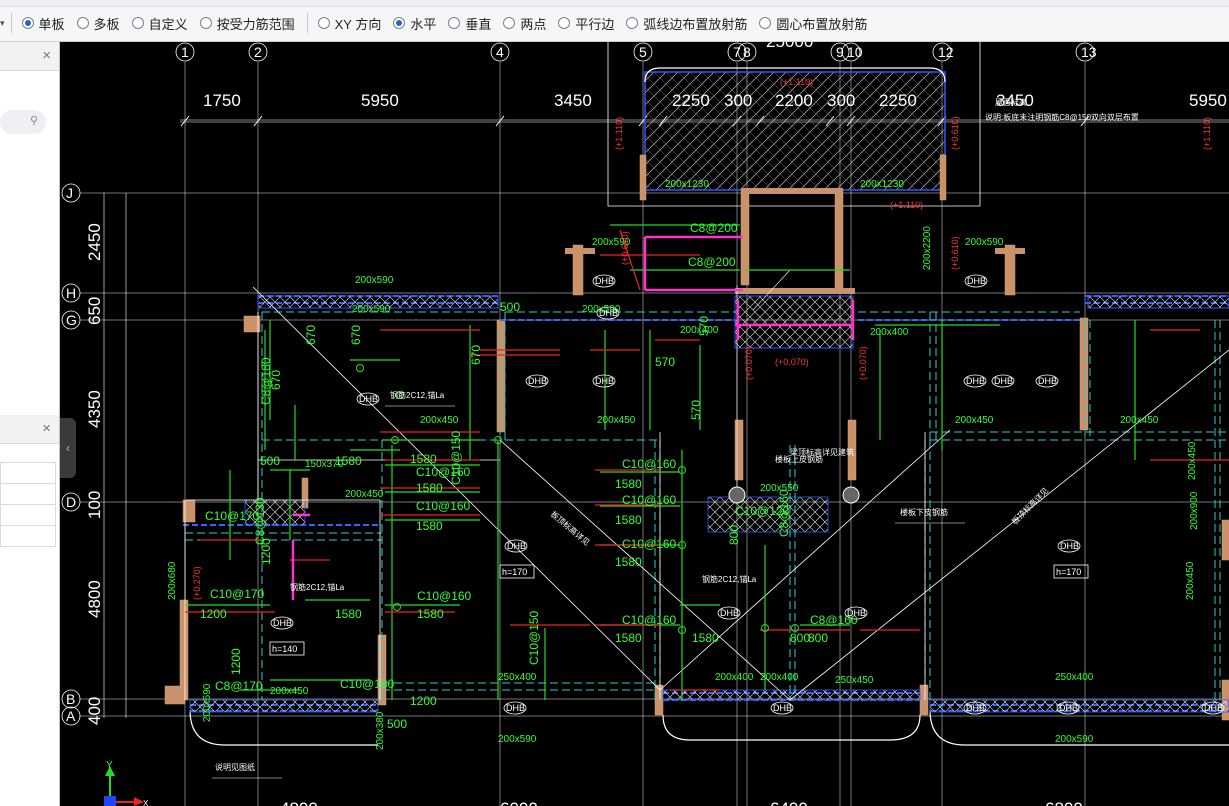 This screenshot has height=806, width=1229. Describe the element at coordinates (29, 56) in the screenshot. I see `panel-header-1: ×` at that location.